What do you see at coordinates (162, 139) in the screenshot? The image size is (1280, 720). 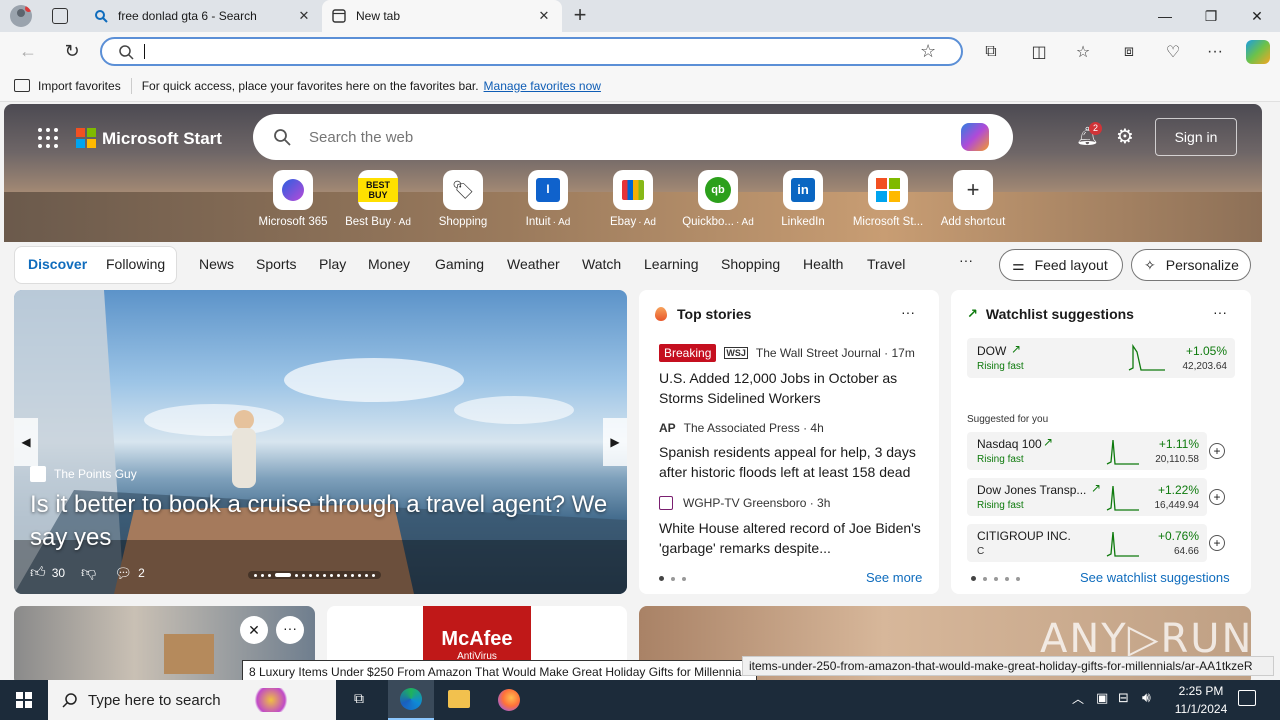 I see `microsoft-start-logo: Microsoft Start` at bounding box center [162, 139].